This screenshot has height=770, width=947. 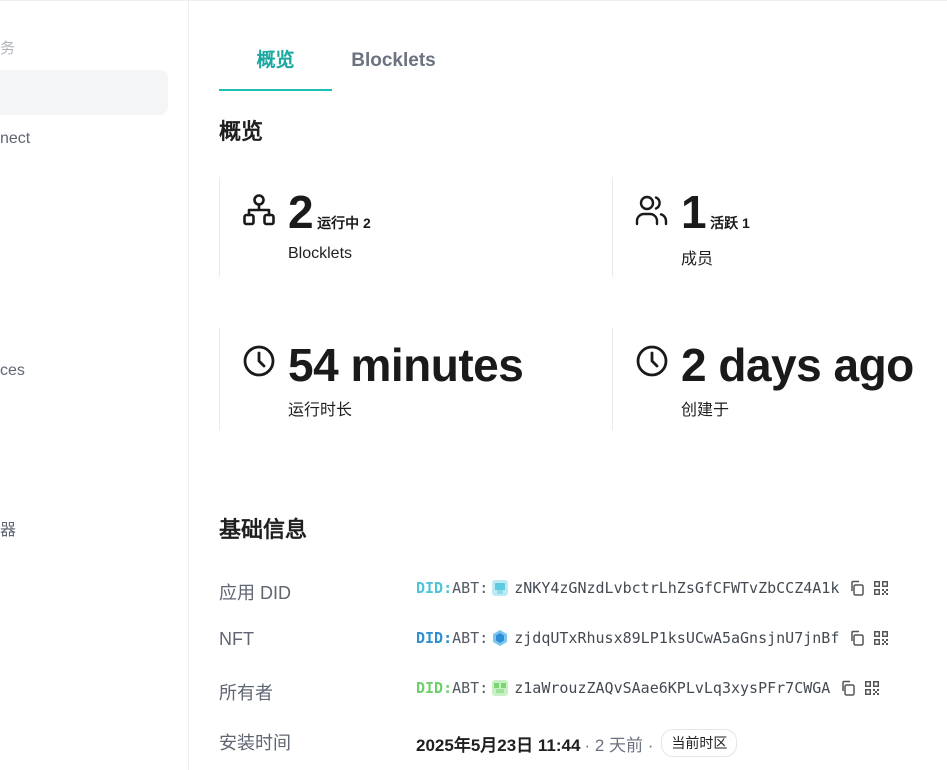 I want to click on owner-avatar-icon, so click(x=500, y=688).